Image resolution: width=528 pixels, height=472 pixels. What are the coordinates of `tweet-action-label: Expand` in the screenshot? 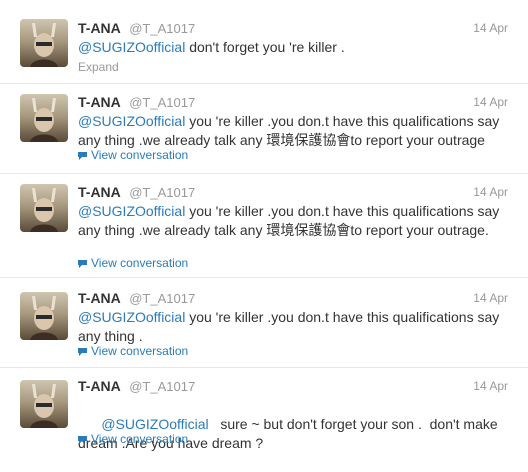 It's located at (98, 67).